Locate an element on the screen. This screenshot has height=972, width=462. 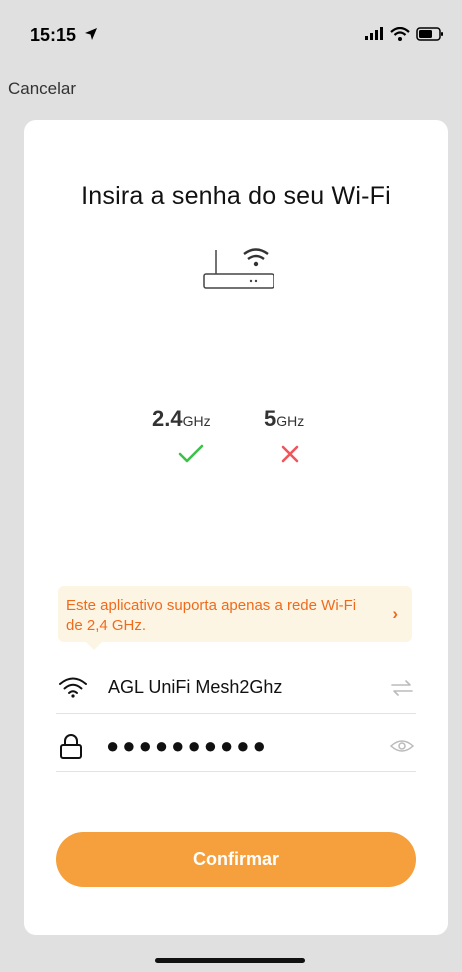
router-icon is located at coordinates (238, 268).